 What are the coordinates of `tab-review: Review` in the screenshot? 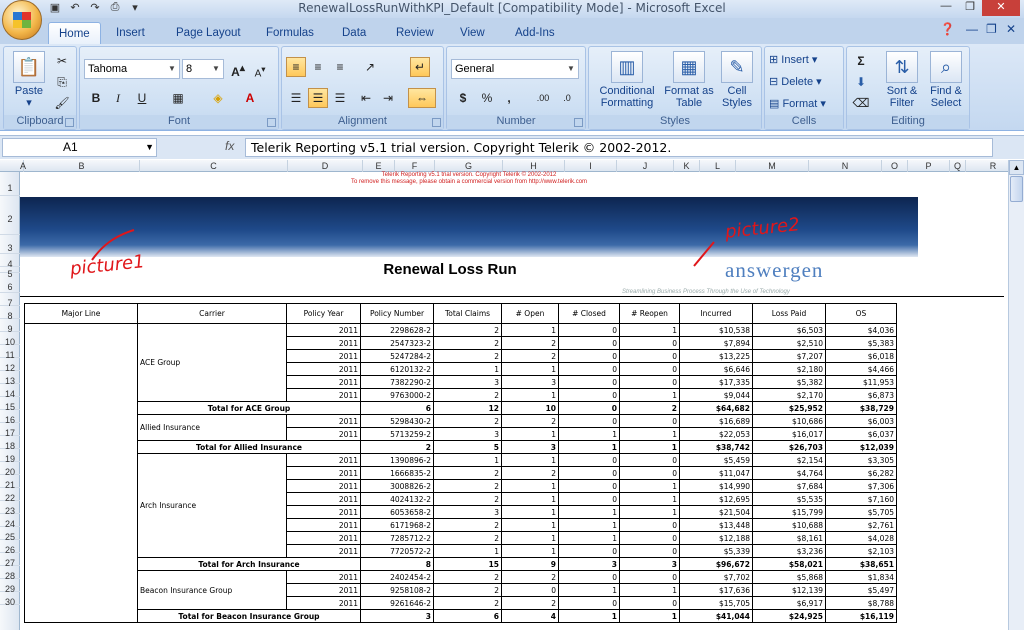 It's located at (415, 33).